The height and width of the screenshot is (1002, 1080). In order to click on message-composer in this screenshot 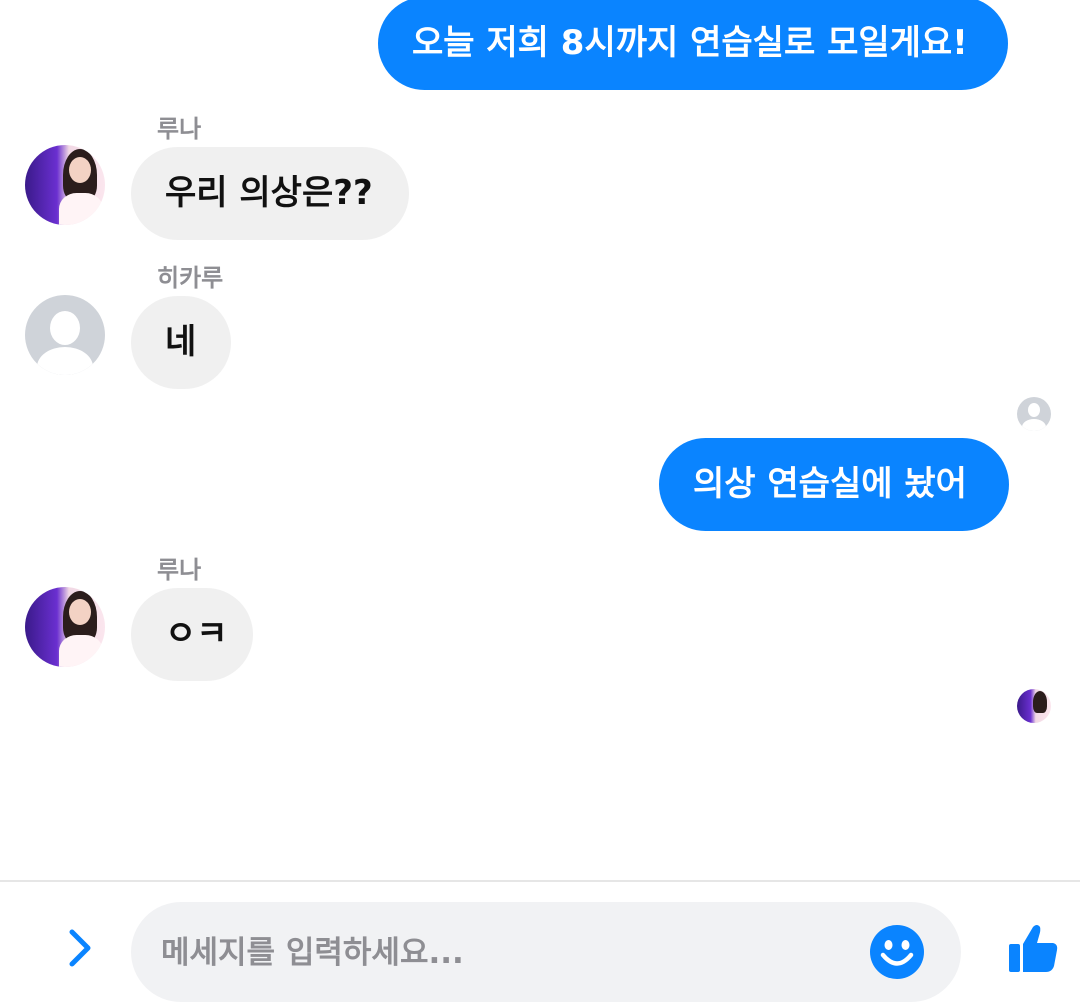, I will do `click(540, 941)`.